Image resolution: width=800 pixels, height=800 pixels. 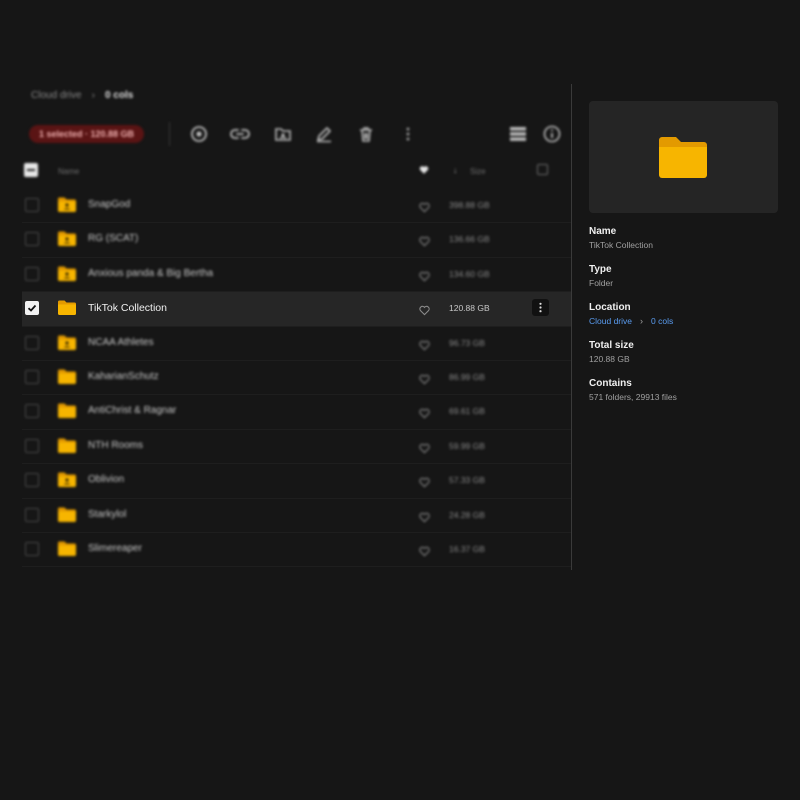 I want to click on more-vertical-icon, so click(x=408, y=134).